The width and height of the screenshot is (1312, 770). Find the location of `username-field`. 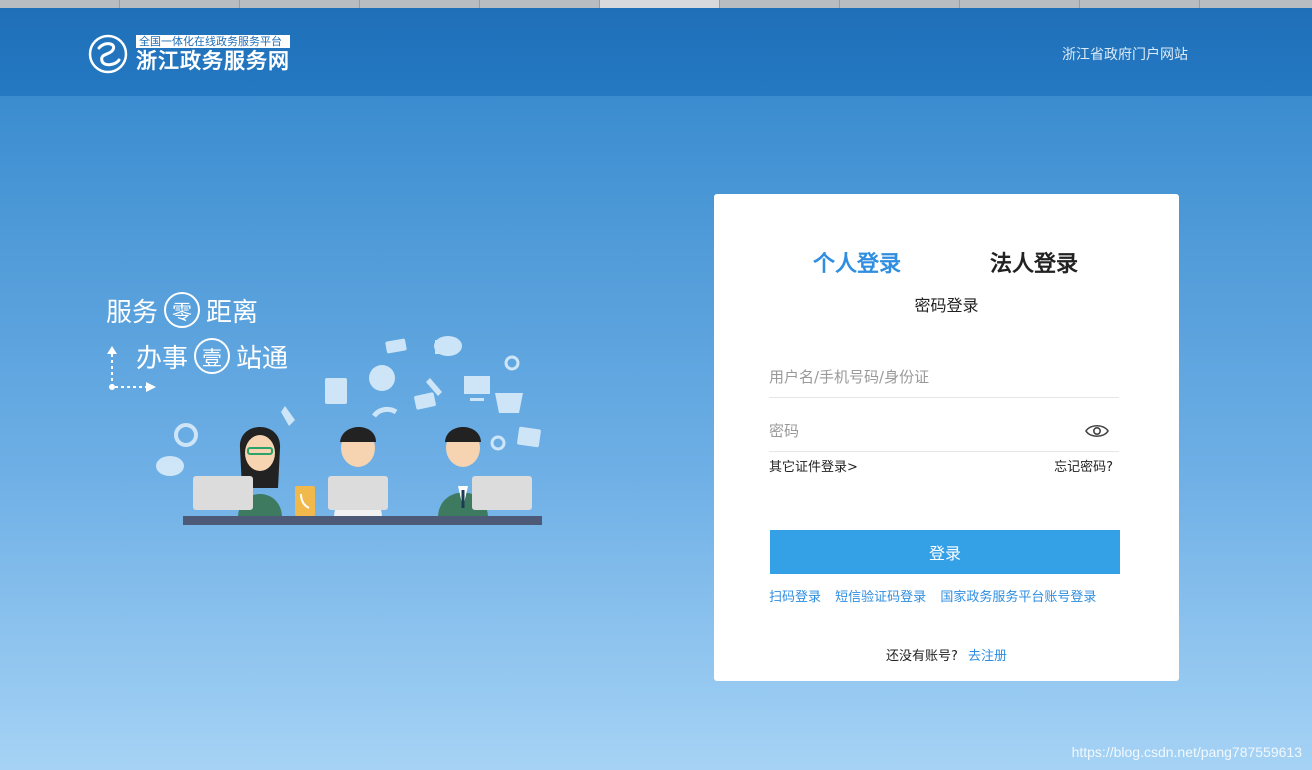

username-field is located at coordinates (944, 378).